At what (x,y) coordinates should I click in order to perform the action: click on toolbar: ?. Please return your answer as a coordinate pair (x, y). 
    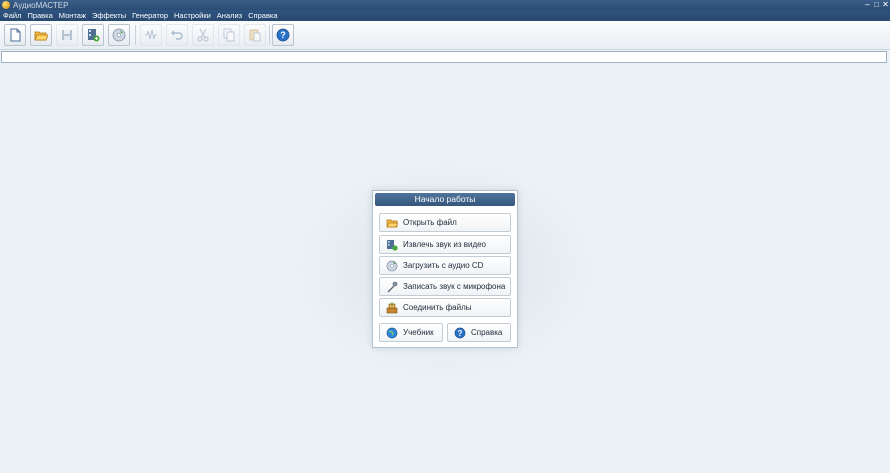
    Looking at the image, I should click on (445, 35).